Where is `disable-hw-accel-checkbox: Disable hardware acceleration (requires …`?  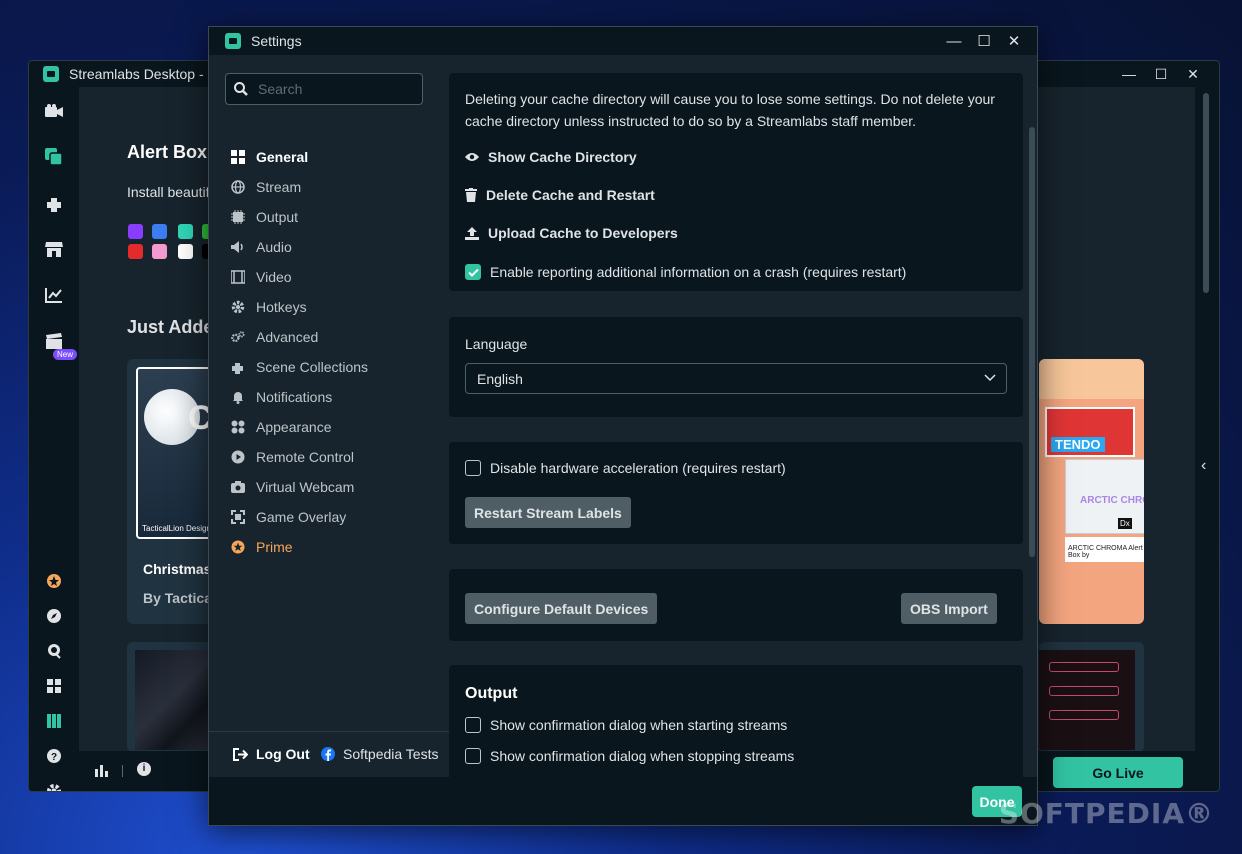
disable-hw-accel-checkbox: Disable hardware acceleration (requires … is located at coordinates (625, 468).